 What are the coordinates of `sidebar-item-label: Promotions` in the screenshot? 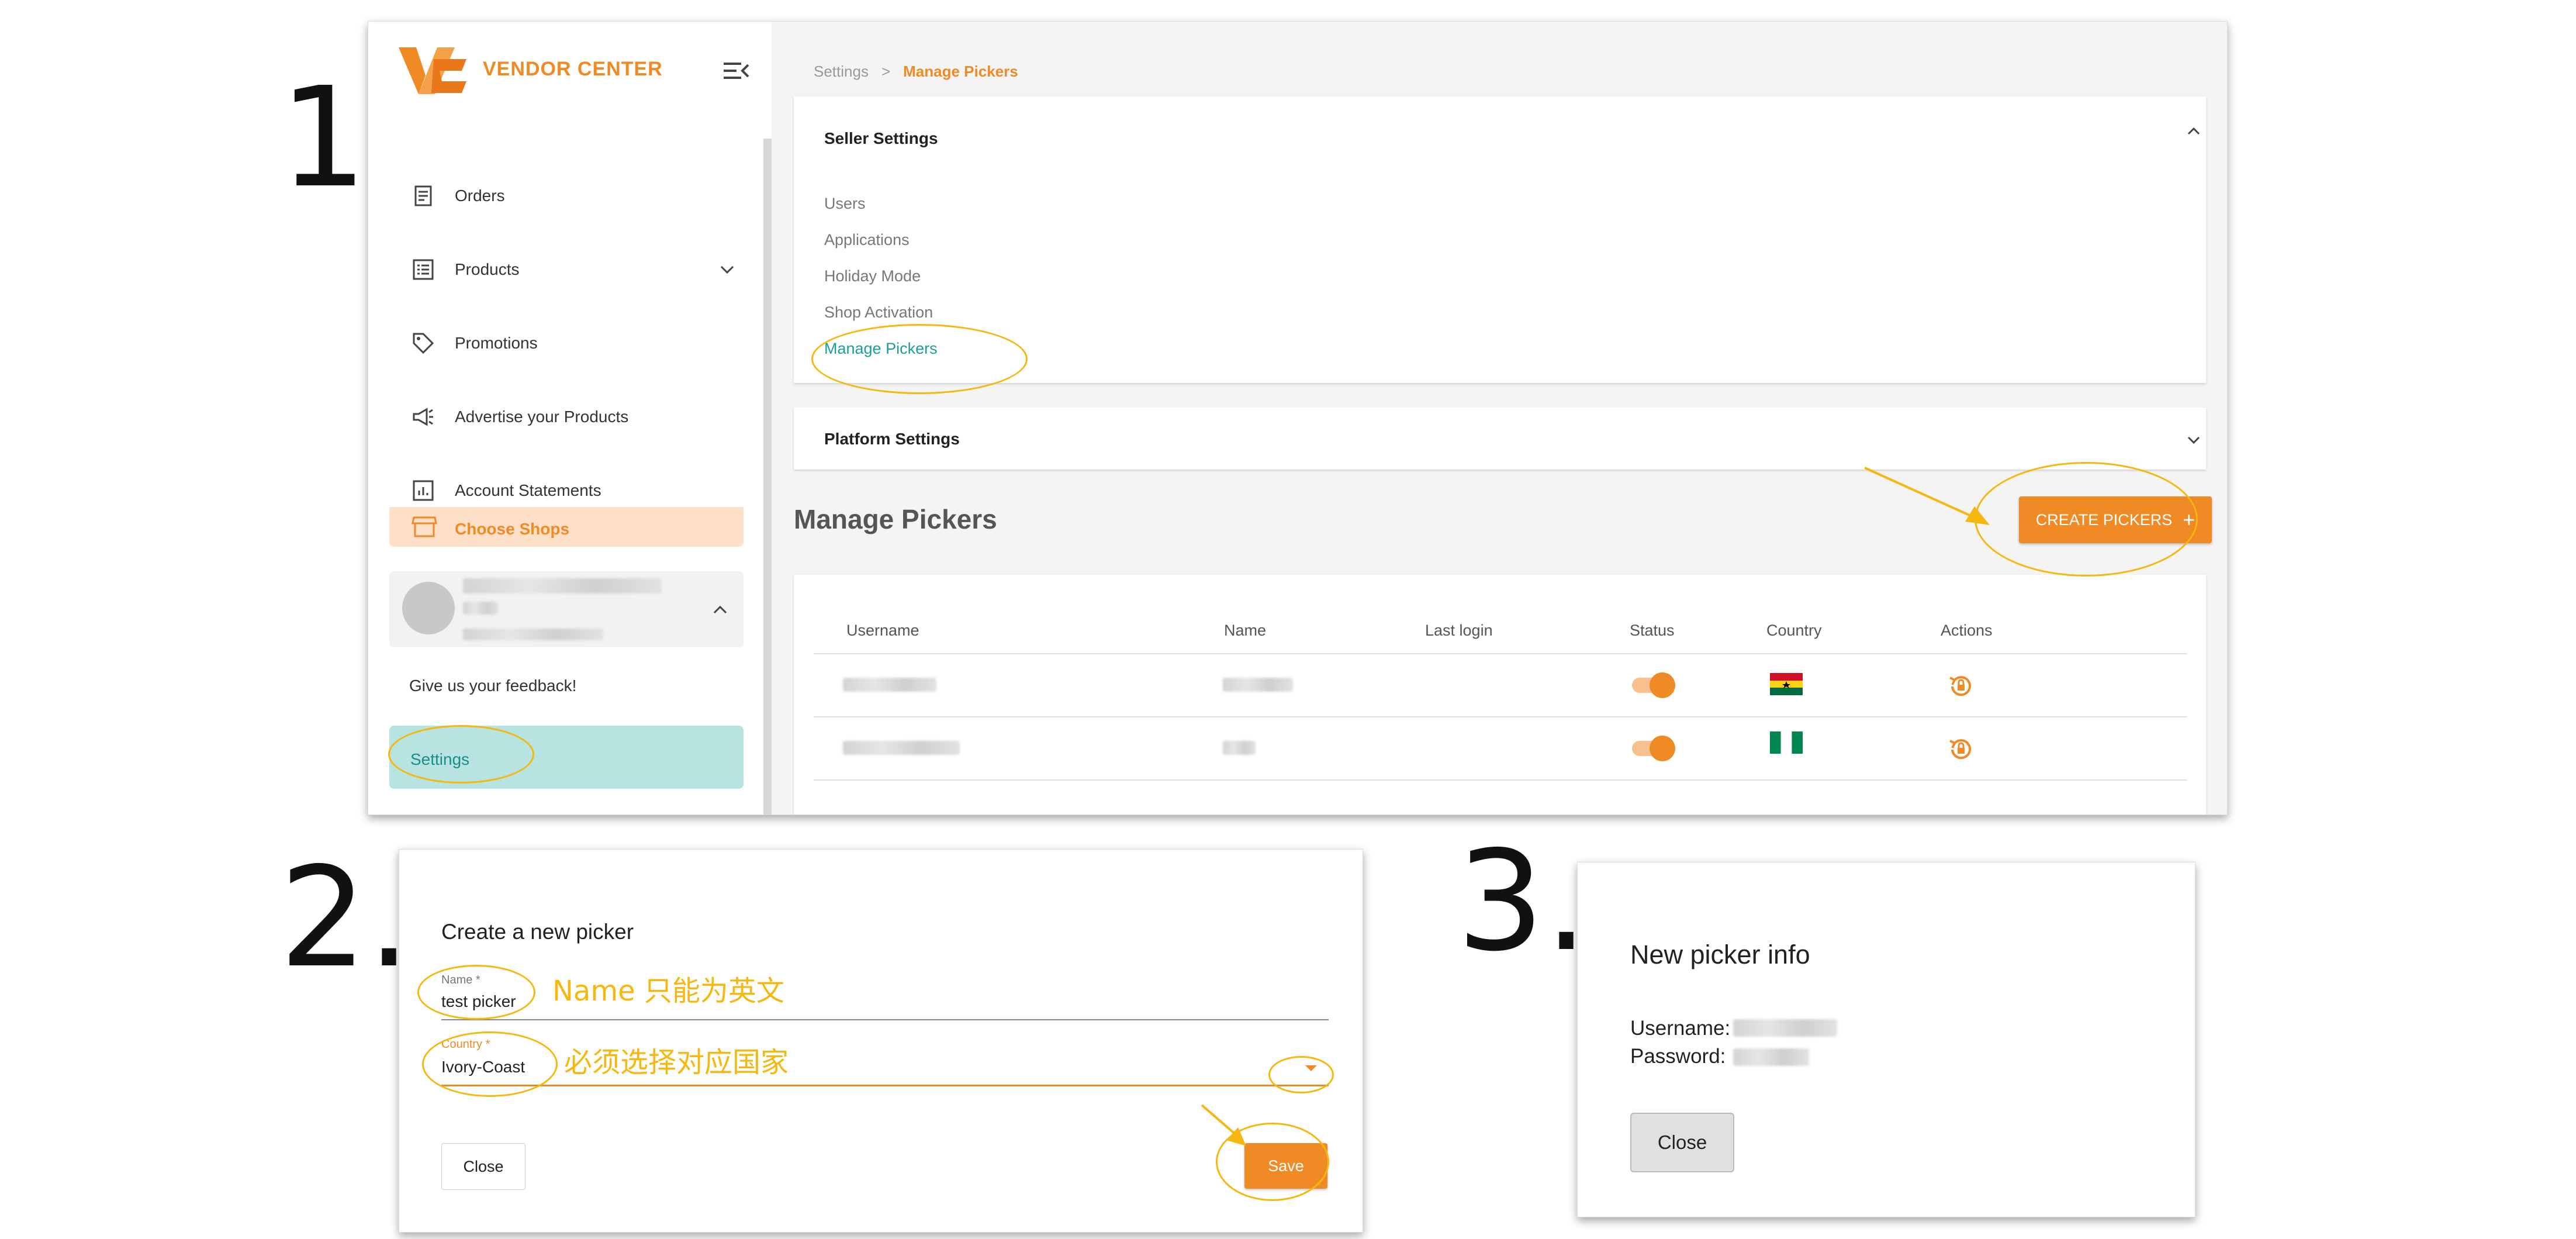 It's located at (496, 343).